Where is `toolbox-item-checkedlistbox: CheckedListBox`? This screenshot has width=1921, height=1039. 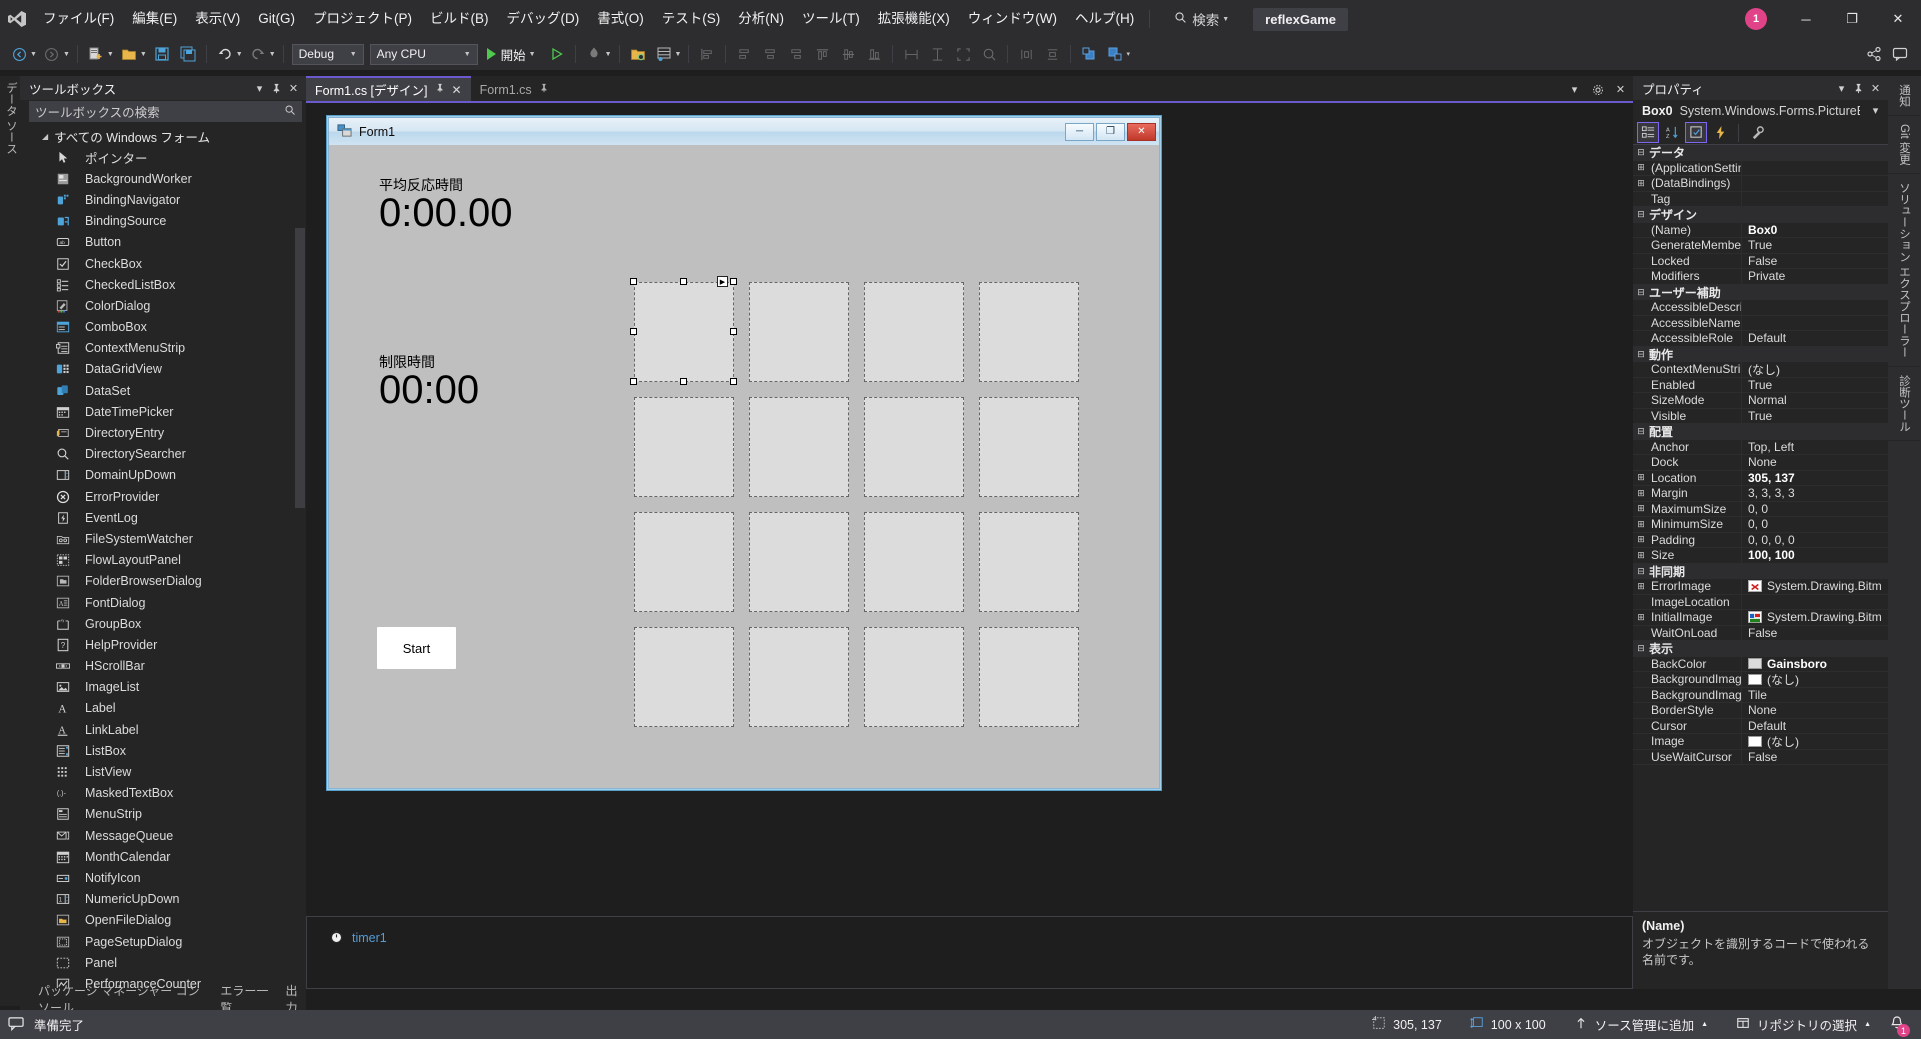
toolbox-item-checkedlistbox: CheckedListBox is located at coordinates (163, 284).